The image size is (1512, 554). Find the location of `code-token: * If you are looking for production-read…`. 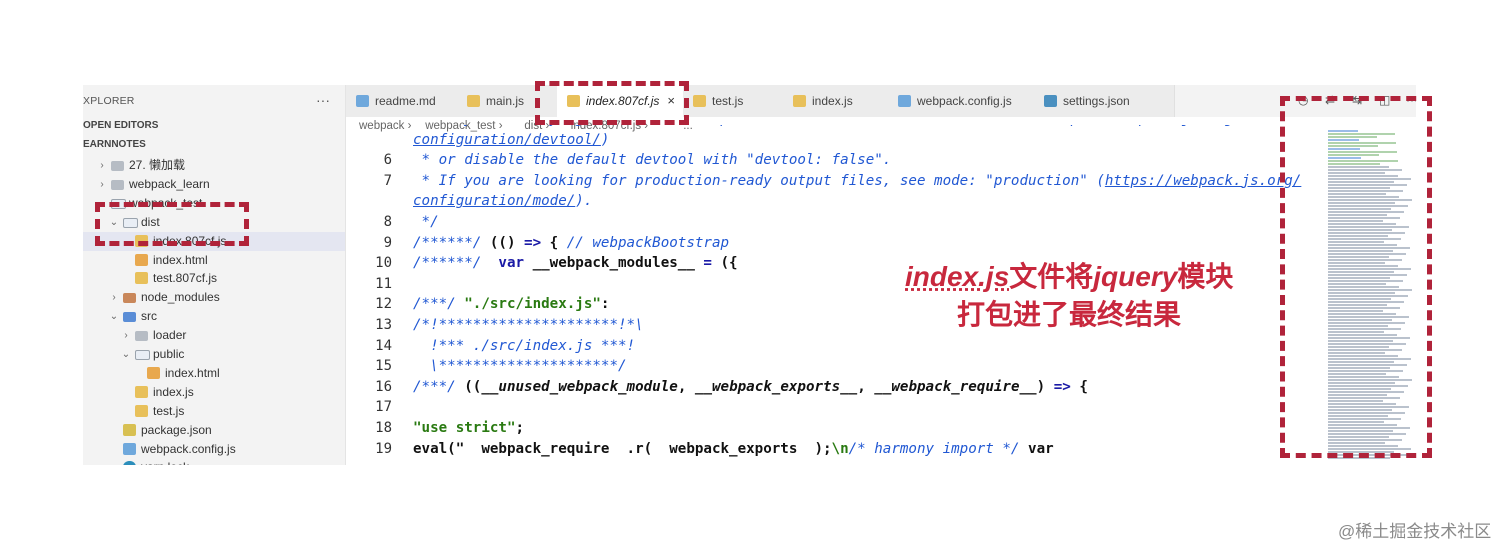

code-token: * If you are looking for production-read… is located at coordinates (759, 180).